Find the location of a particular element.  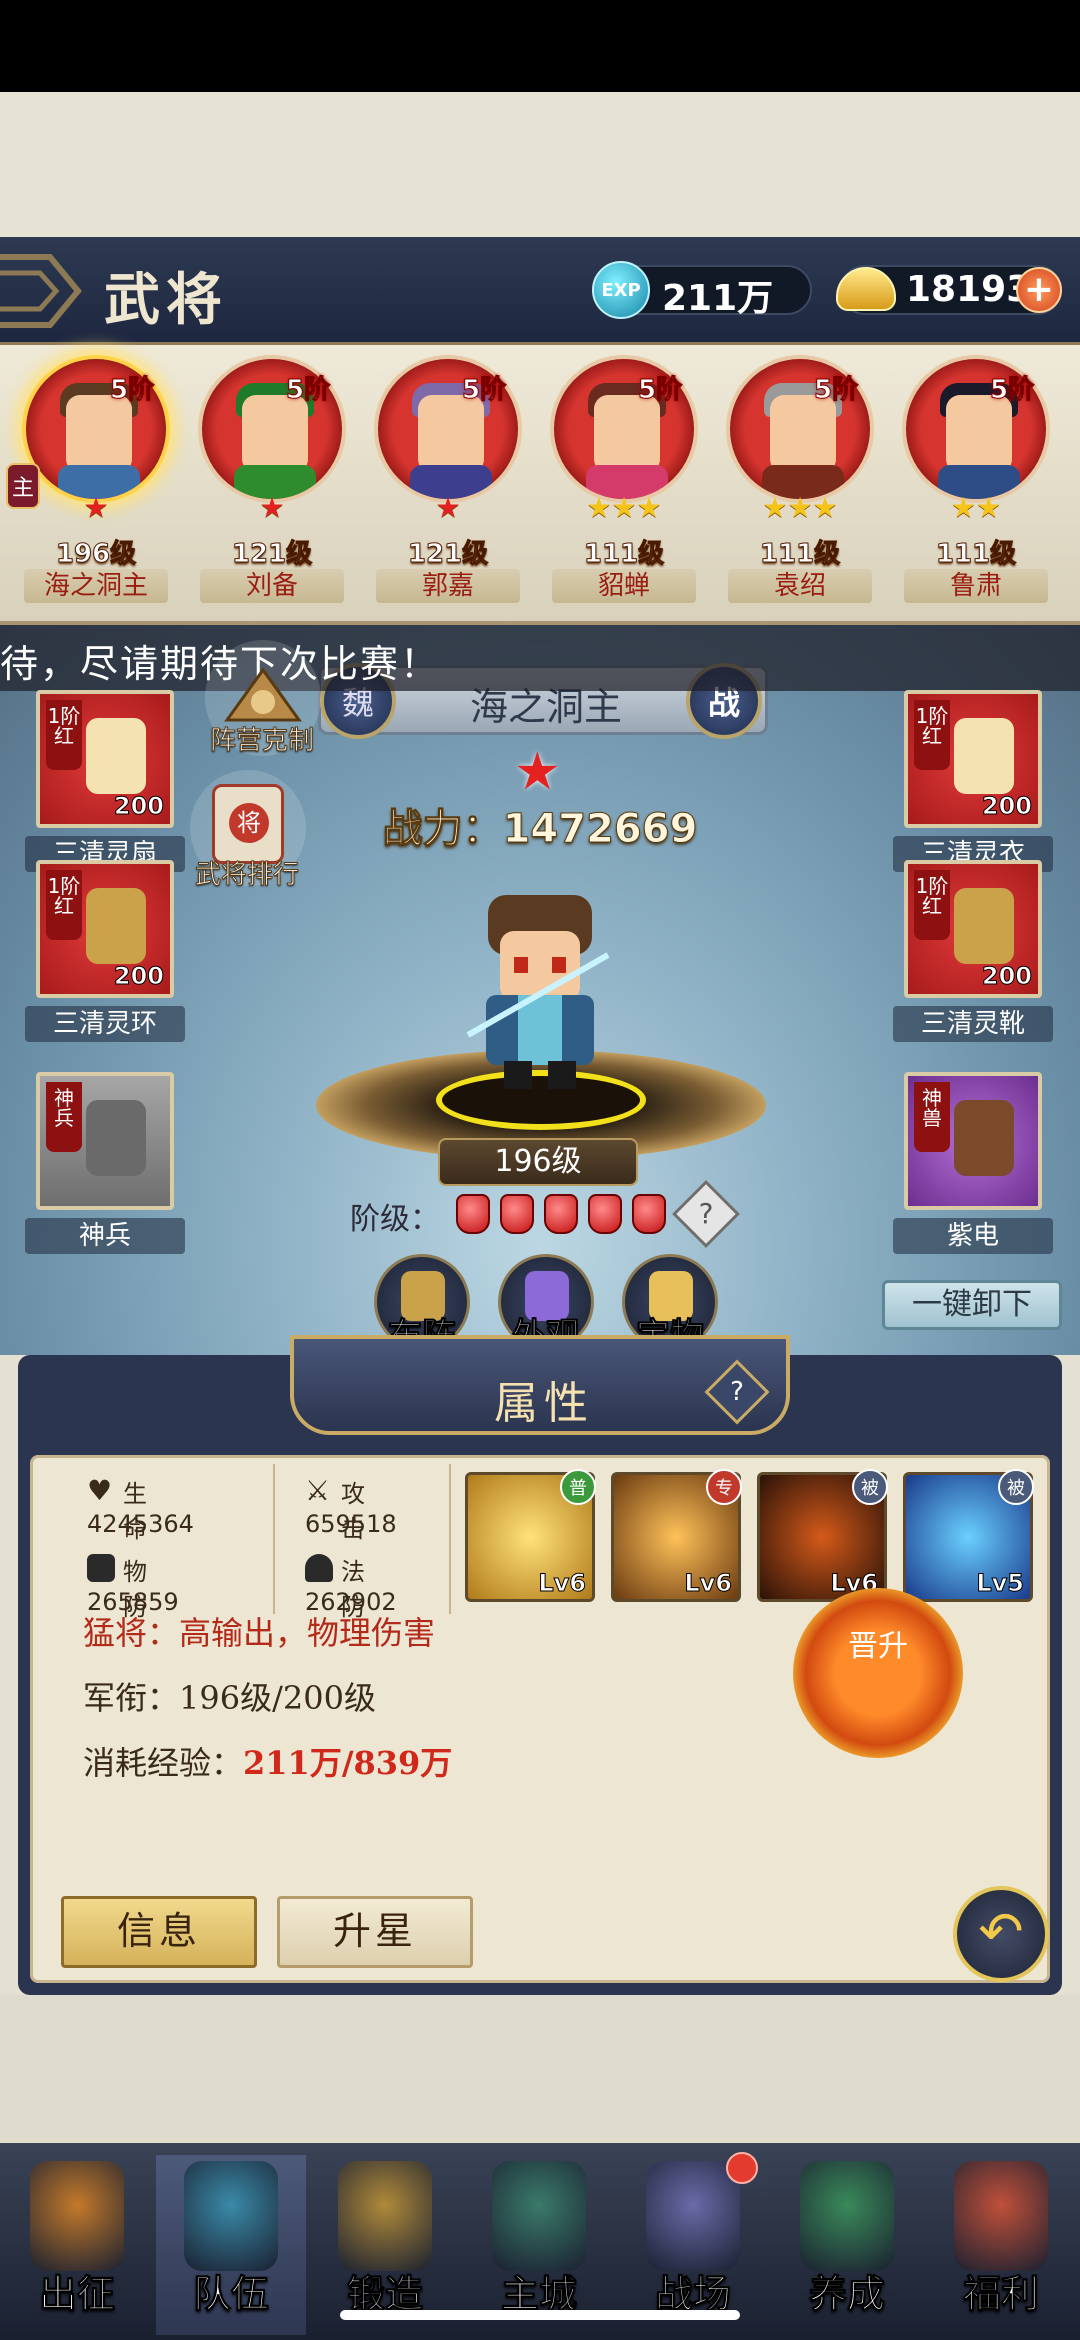

hero-type-description: 猛将：高输出，物理伤害 is located at coordinates (259, 1633).